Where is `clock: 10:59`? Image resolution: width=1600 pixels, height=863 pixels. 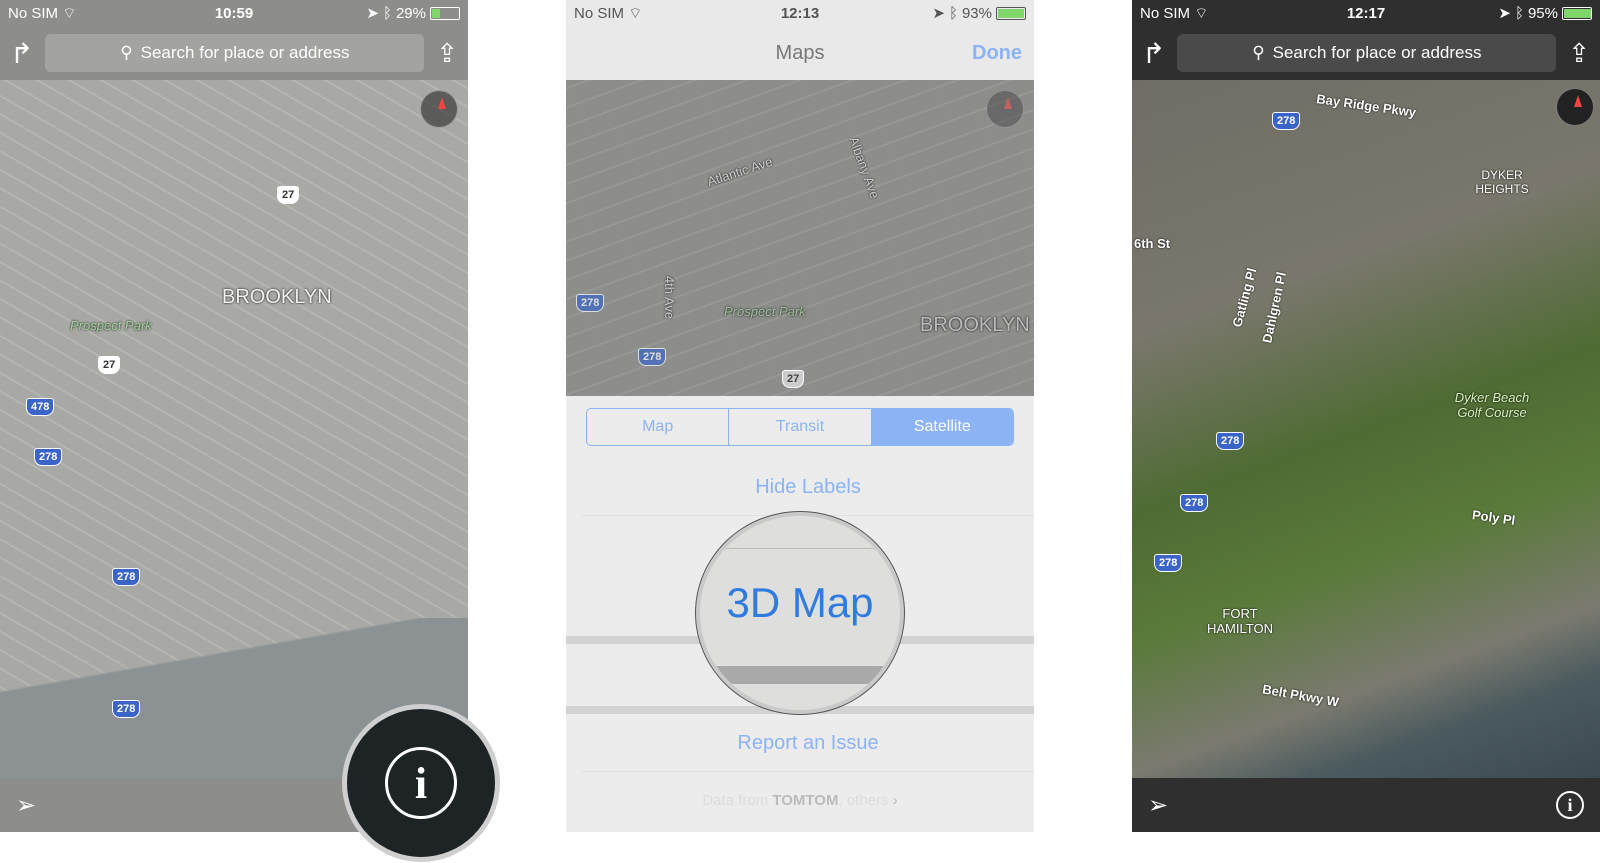
clock: 10:59 is located at coordinates (234, 13).